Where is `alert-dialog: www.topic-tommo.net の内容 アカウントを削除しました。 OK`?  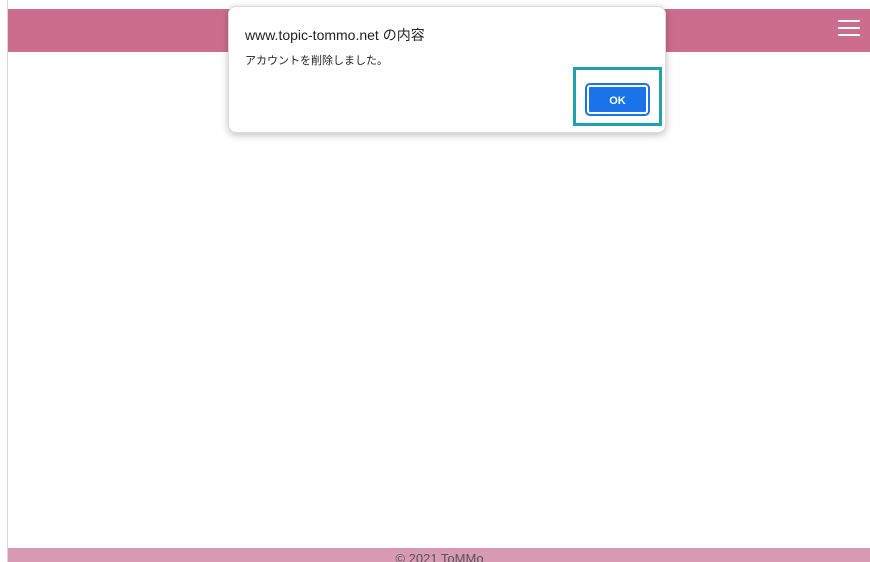
alert-dialog: www.topic-tommo.net の内容 アカウントを削除しました。 OK is located at coordinates (447, 69).